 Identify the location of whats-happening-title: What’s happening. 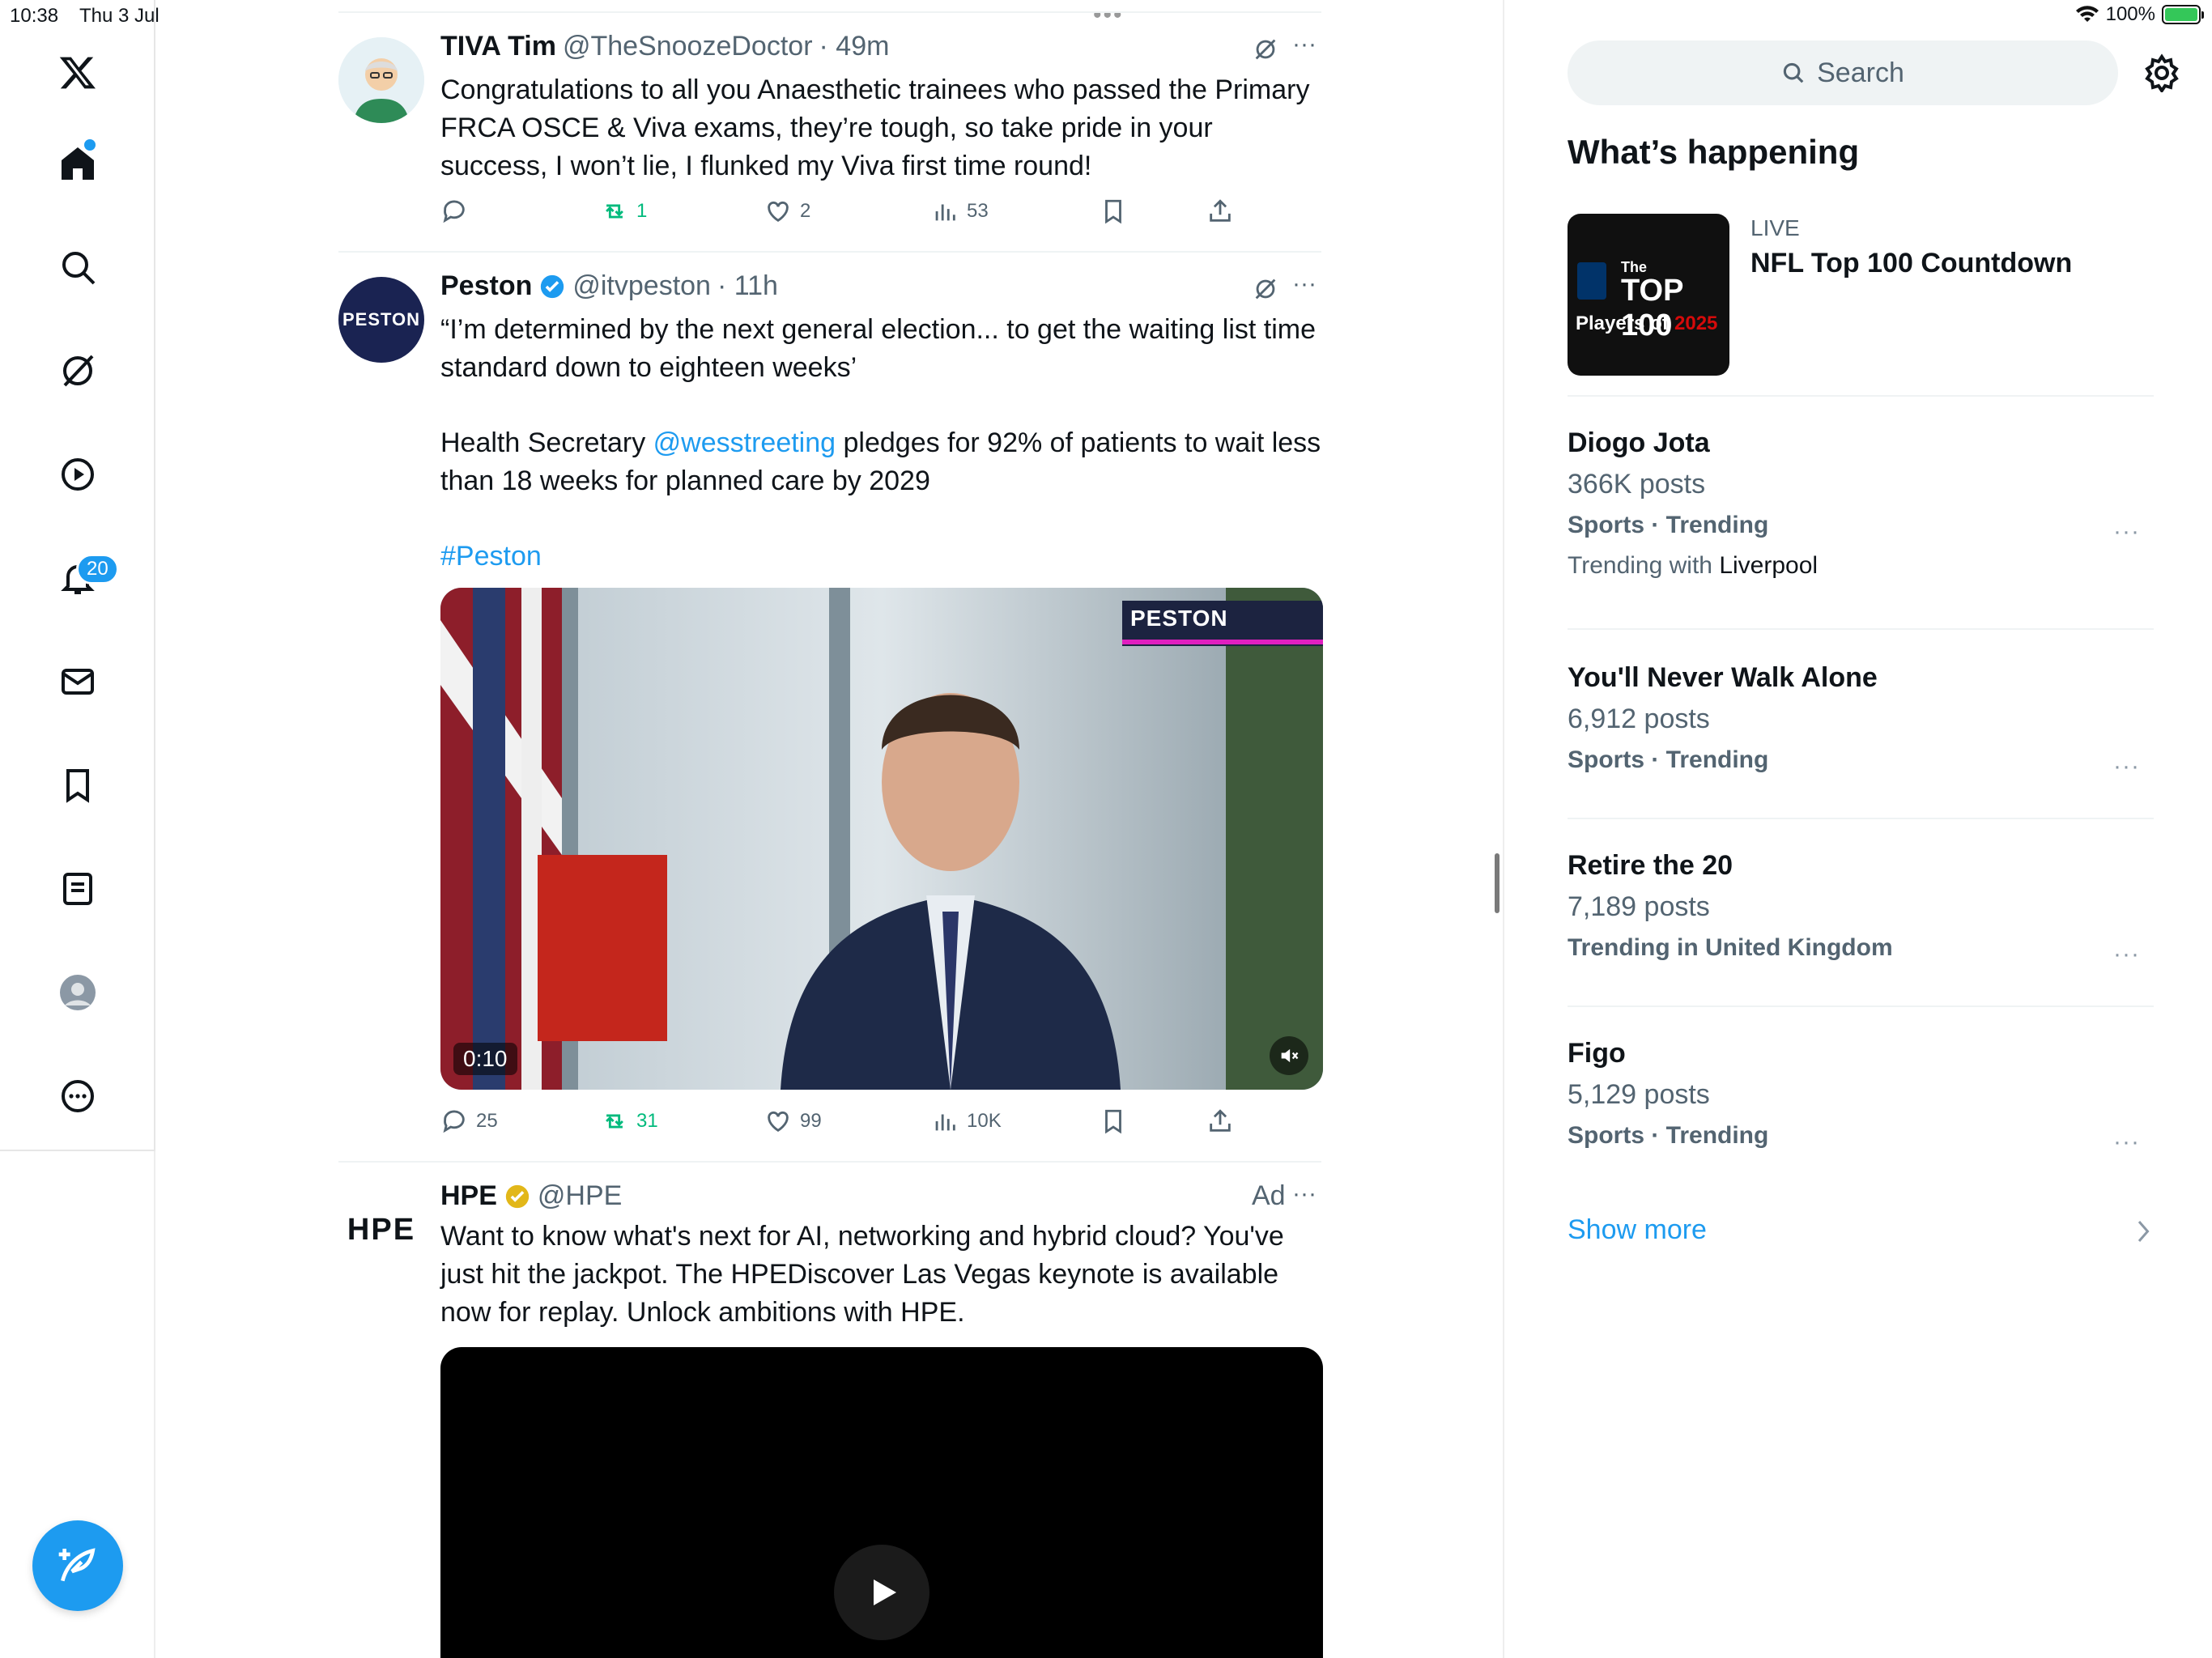
(1714, 152).